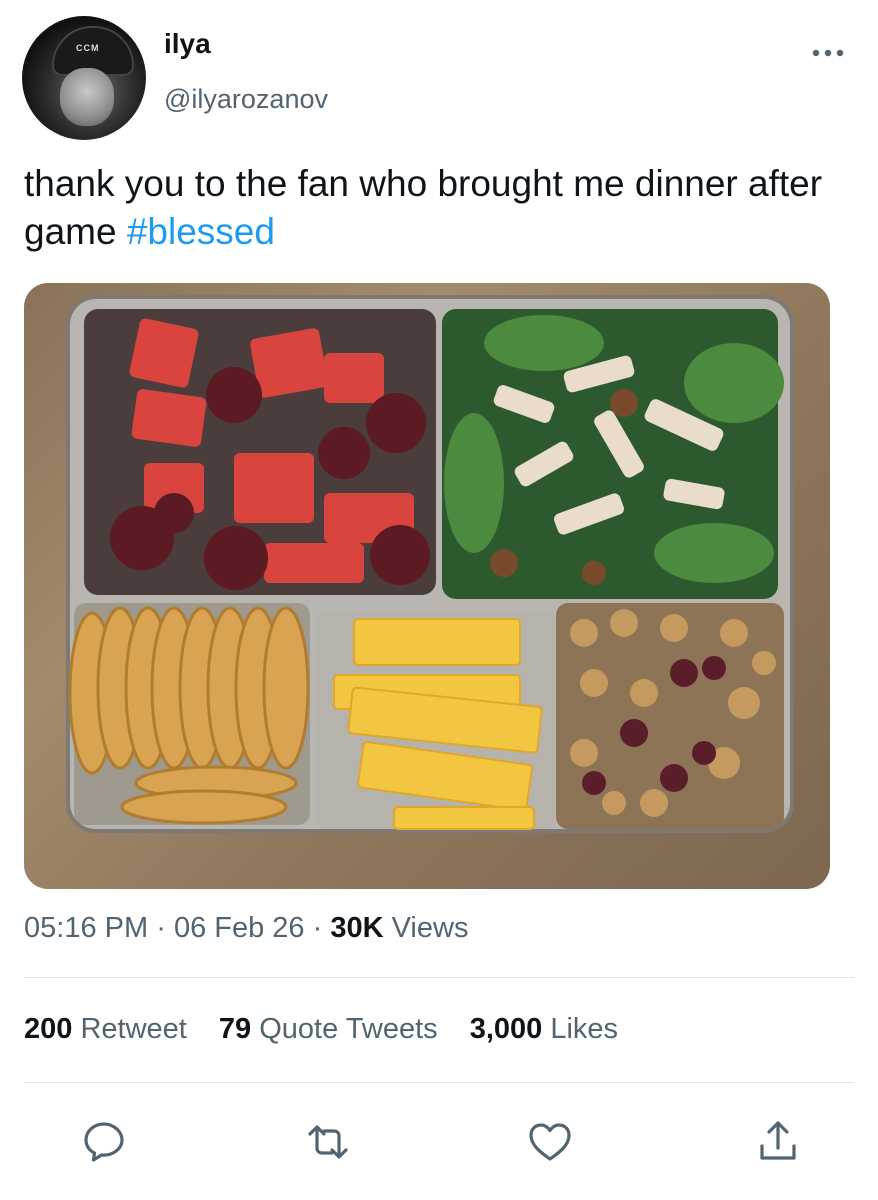 This screenshot has height=1200, width=878. What do you see at coordinates (48, 1029) in the screenshot?
I see `retweets-count: 200` at bounding box center [48, 1029].